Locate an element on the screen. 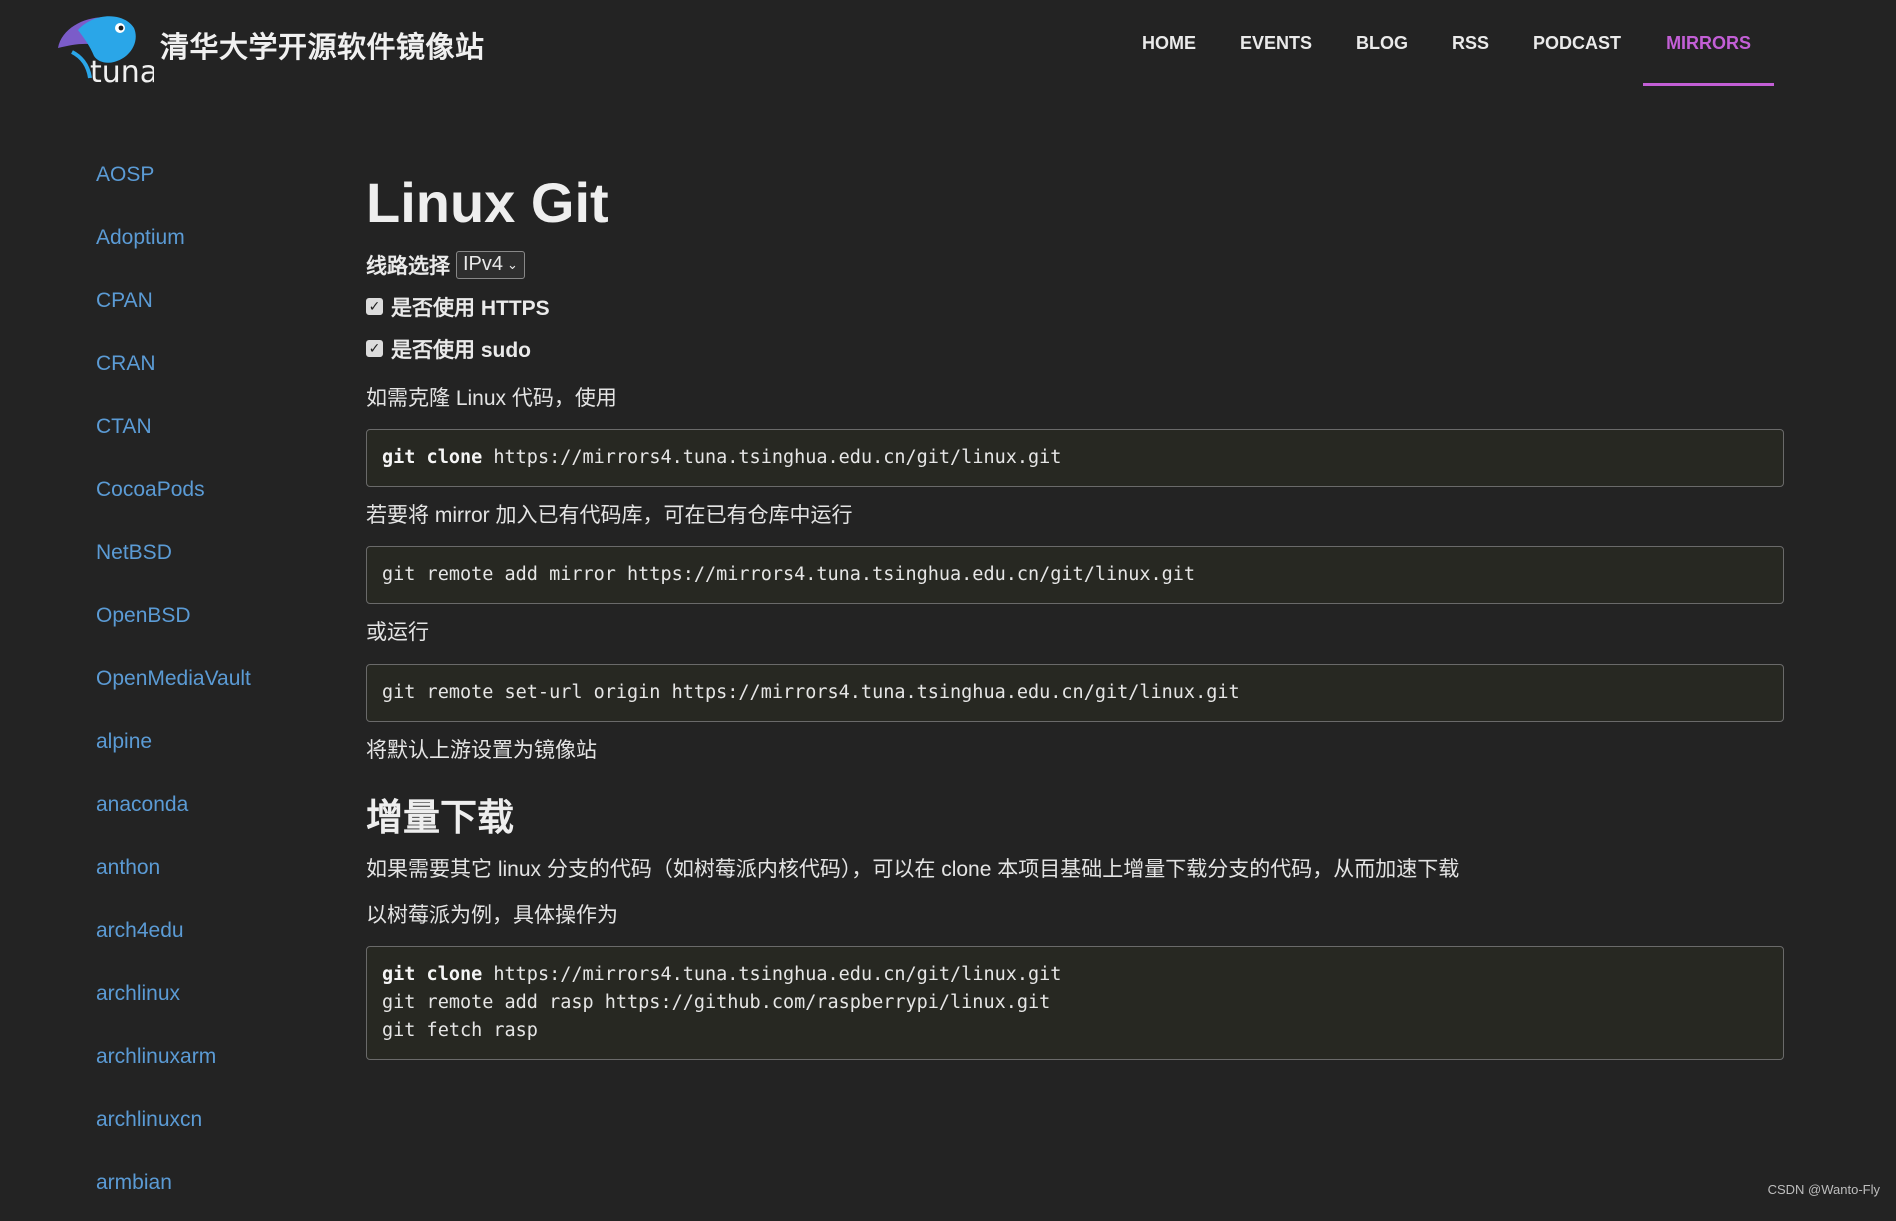 The width and height of the screenshot is (1896, 1221). https-label: 是否使用 HTTPS is located at coordinates (470, 307).